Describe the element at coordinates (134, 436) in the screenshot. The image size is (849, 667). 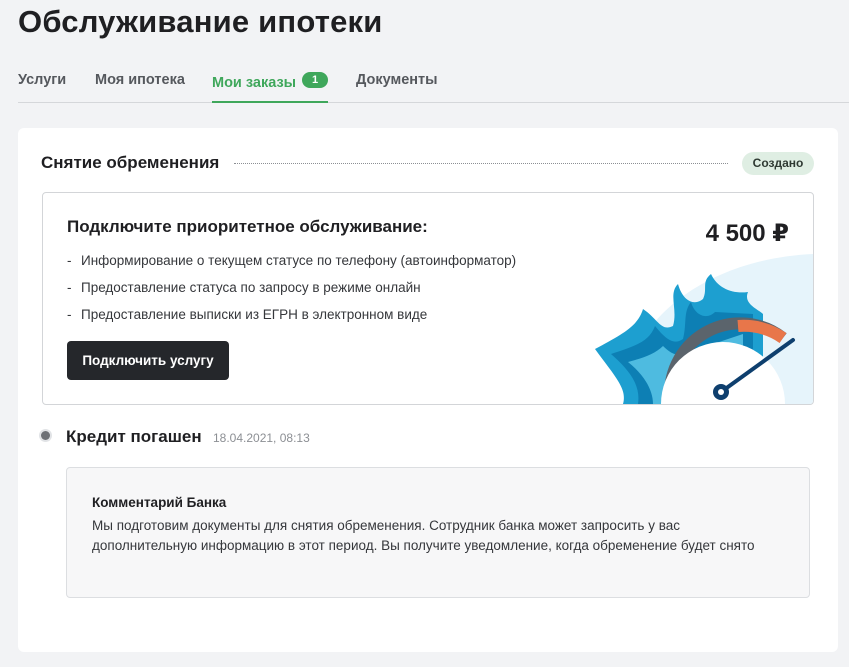
I see `event-title: Кредит погашен` at that location.